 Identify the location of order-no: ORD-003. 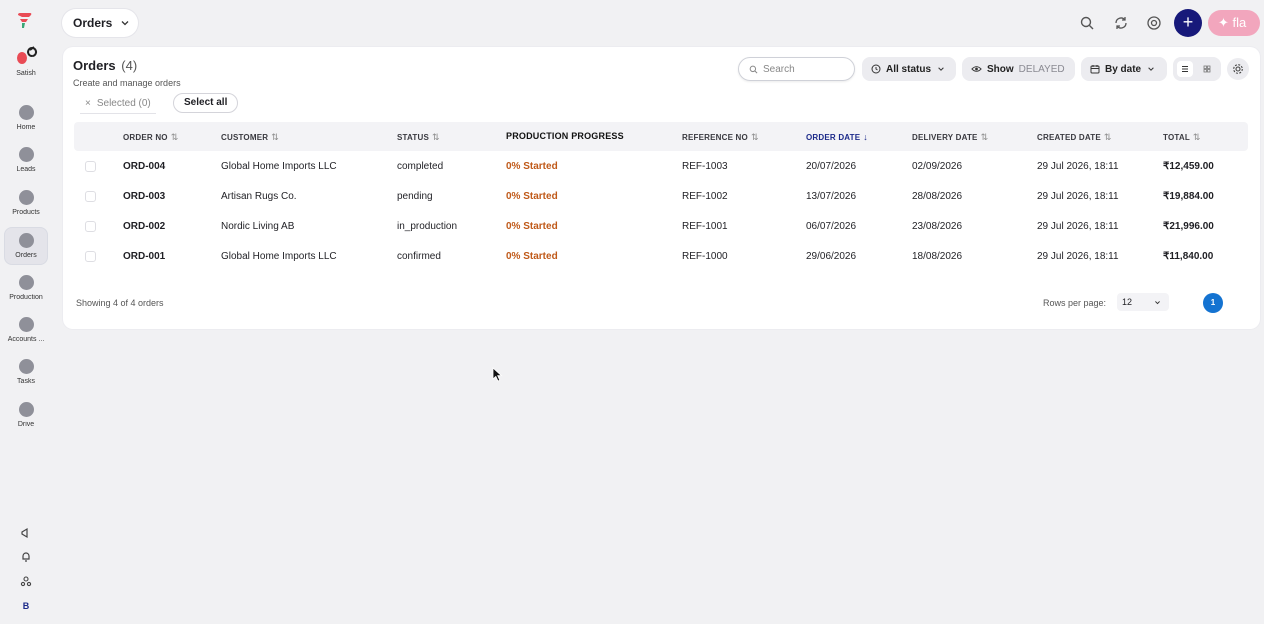
(144, 196).